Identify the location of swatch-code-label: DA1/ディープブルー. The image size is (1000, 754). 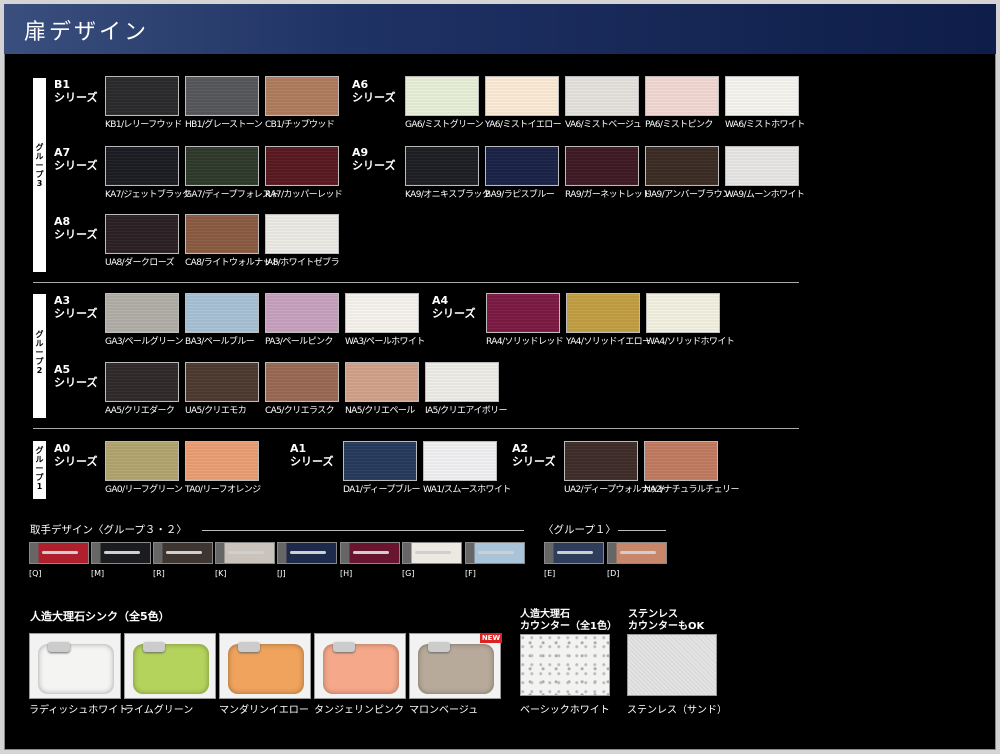
(382, 490).